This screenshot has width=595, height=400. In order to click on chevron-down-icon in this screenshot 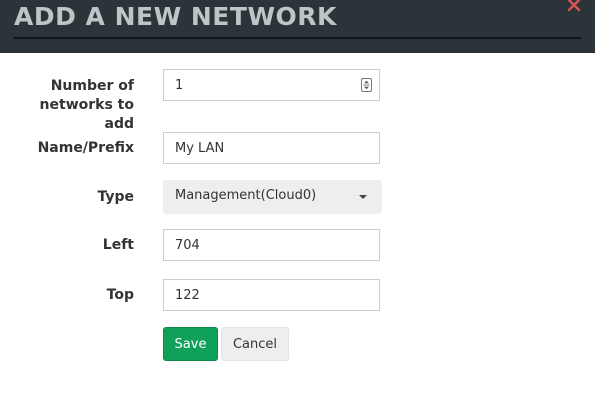, I will do `click(363, 197)`.